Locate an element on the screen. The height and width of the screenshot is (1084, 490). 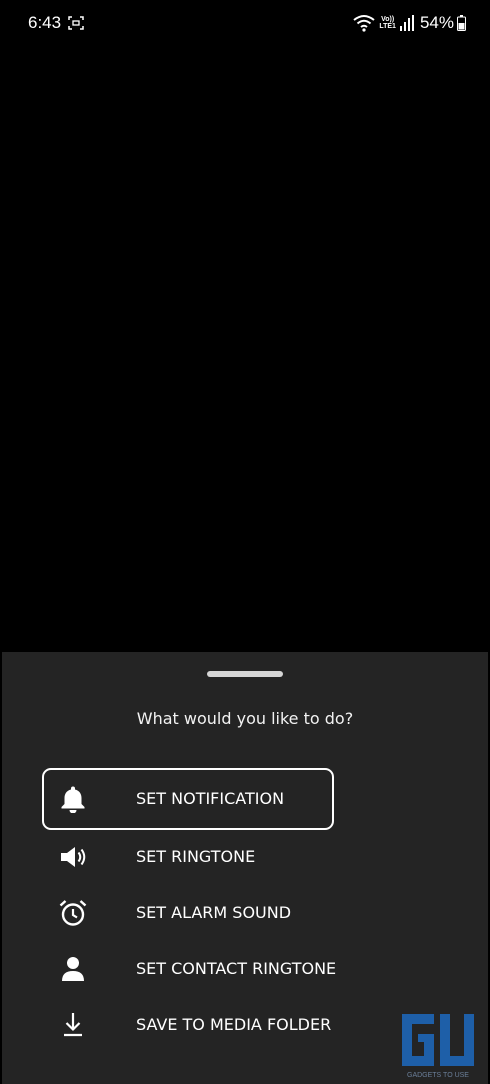
volte-bottom: LTE1 is located at coordinates (387, 26).